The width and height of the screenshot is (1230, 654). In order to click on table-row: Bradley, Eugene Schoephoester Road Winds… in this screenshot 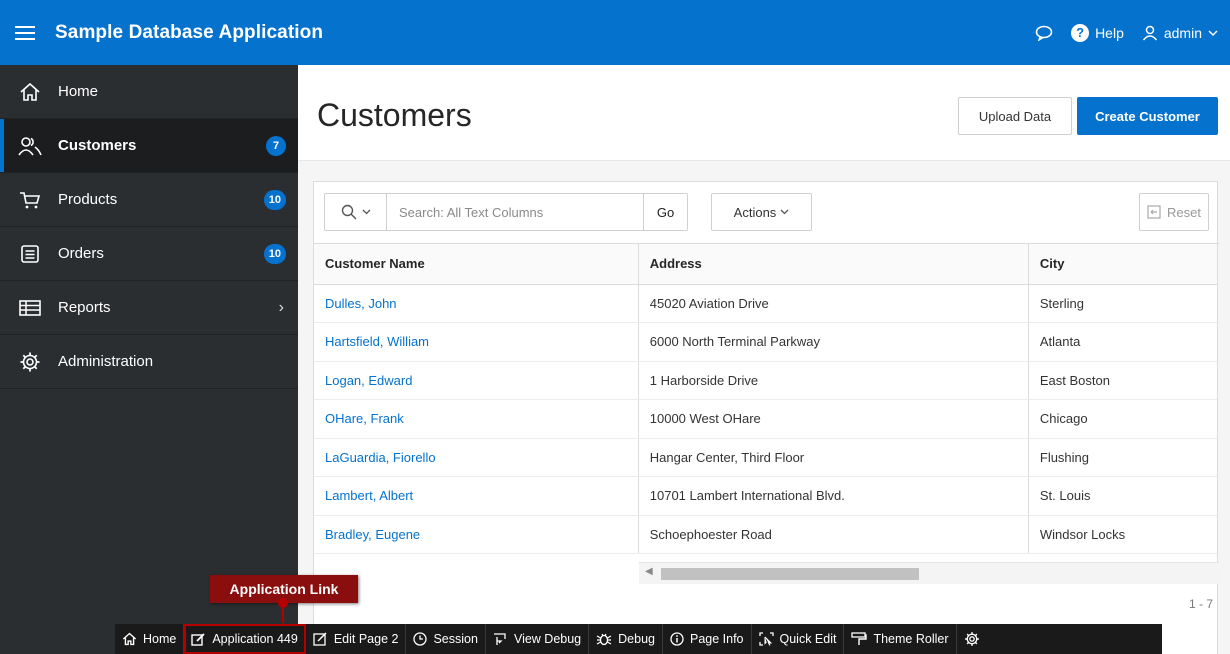, I will do `click(765, 534)`.